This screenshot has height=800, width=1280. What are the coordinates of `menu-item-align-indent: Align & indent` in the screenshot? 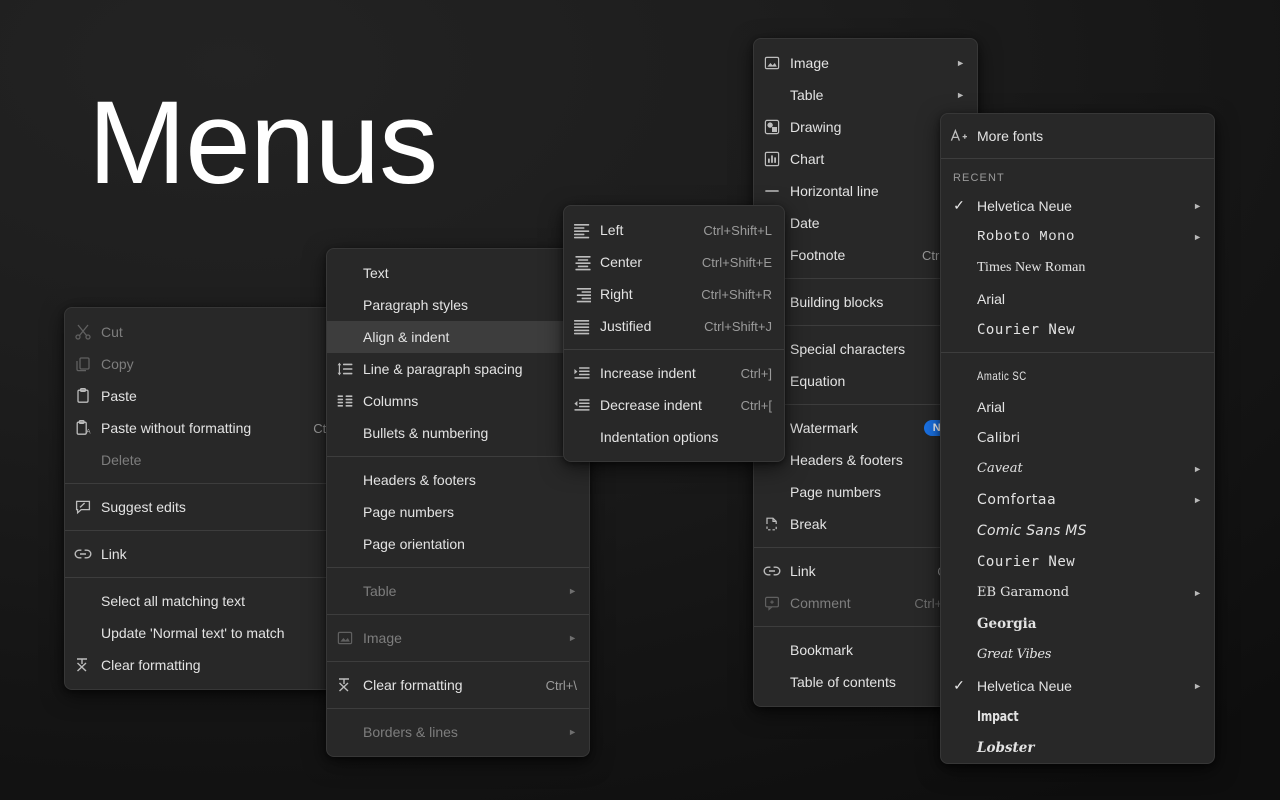 It's located at (458, 337).